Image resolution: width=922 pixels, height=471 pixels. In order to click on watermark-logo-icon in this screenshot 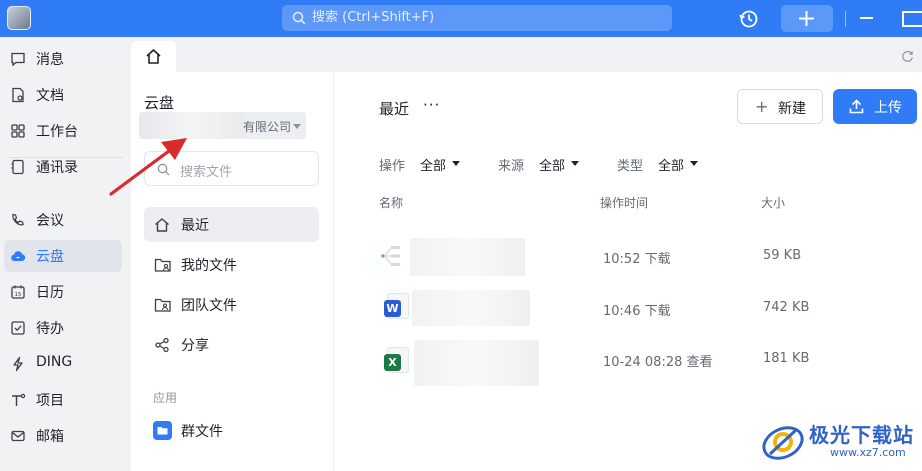, I will do `click(783, 443)`.